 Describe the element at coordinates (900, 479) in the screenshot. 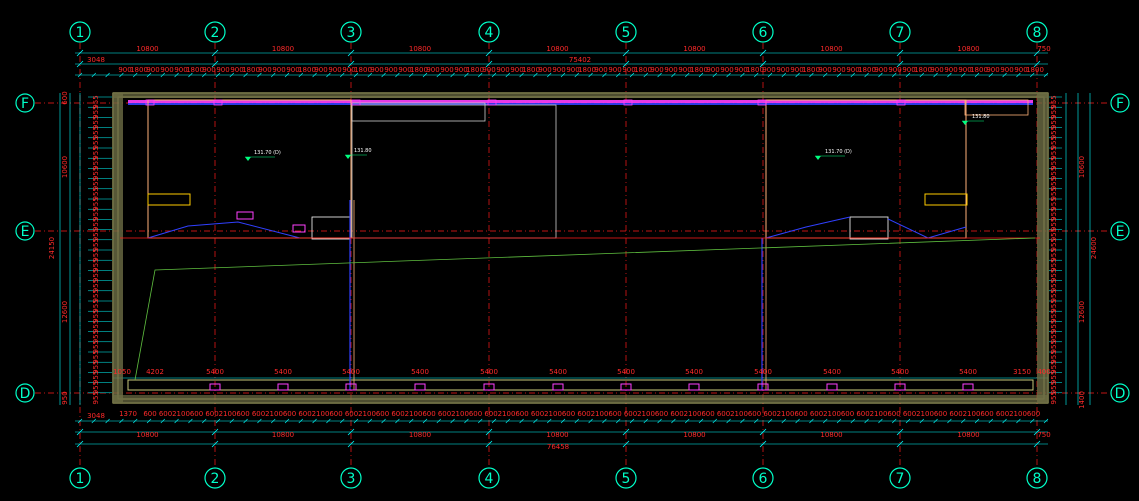

I see `column-bubble-label: 7` at that location.